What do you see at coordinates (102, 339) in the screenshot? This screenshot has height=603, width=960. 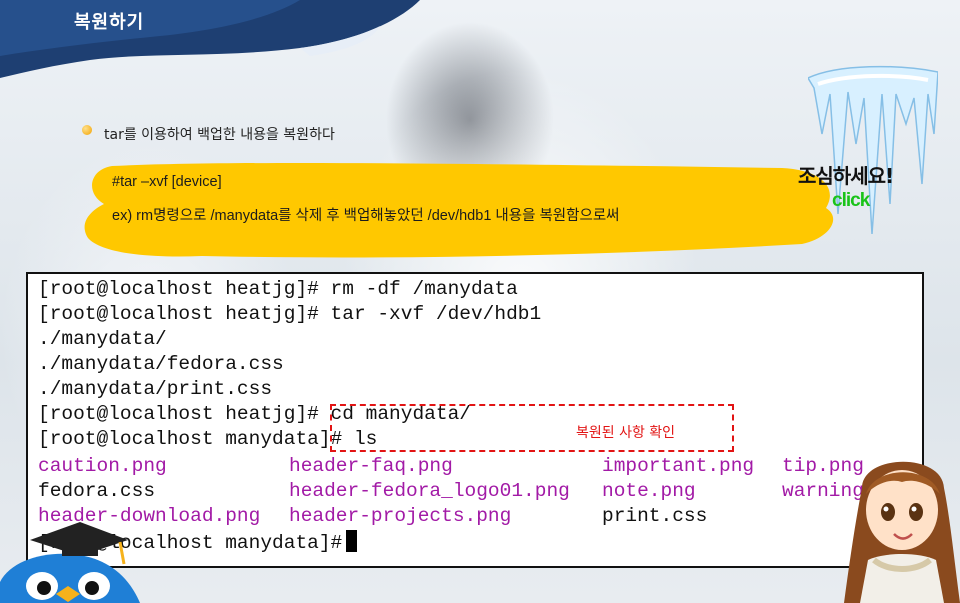 I see `terminal-line: ./manydata/` at bounding box center [102, 339].